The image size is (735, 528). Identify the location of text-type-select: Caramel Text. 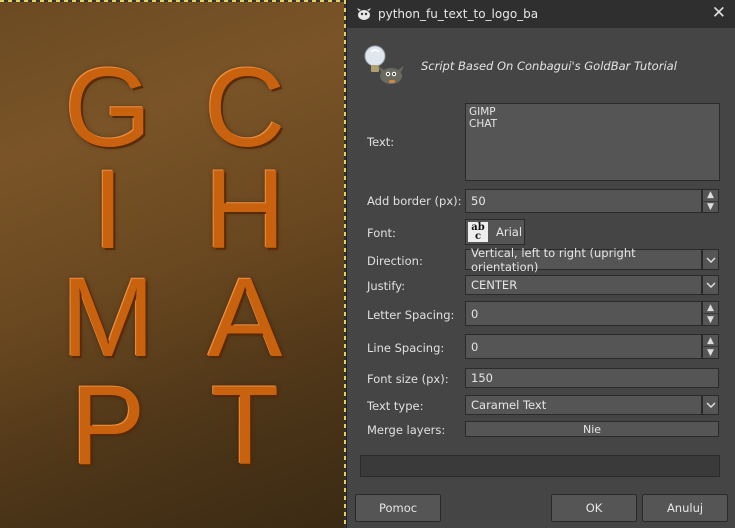
(583, 405).